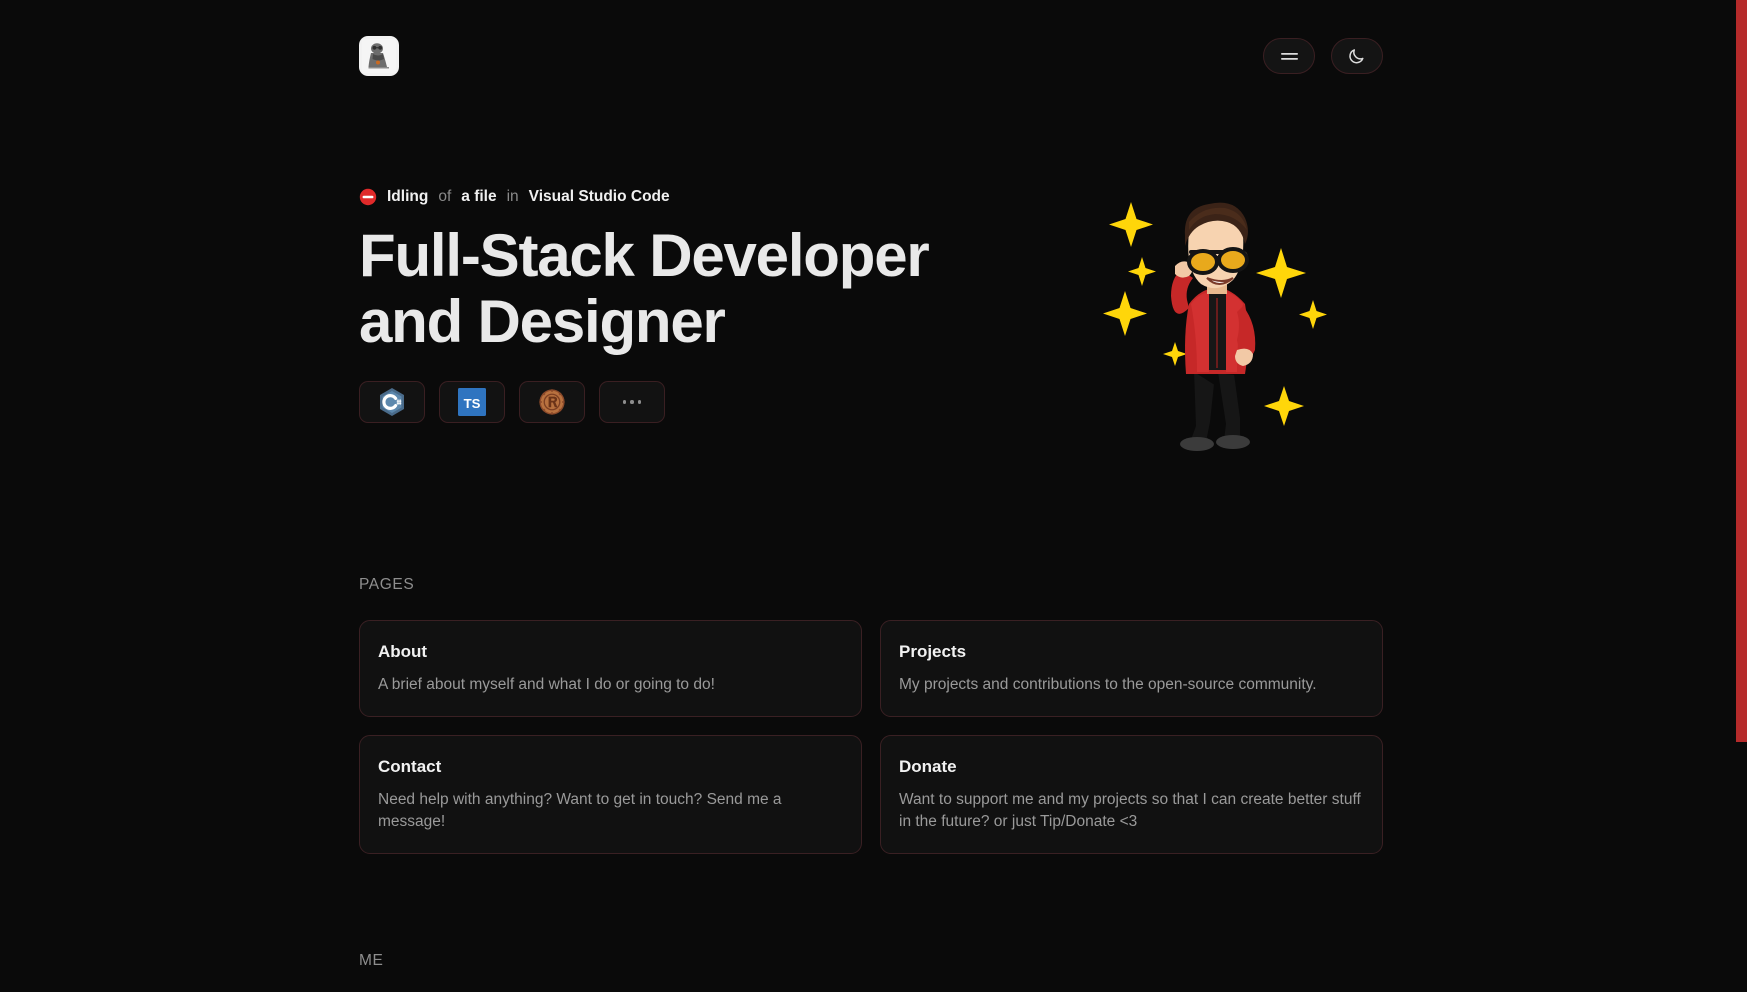 The image size is (1747, 992). I want to click on section-label-me: ME, so click(371, 960).